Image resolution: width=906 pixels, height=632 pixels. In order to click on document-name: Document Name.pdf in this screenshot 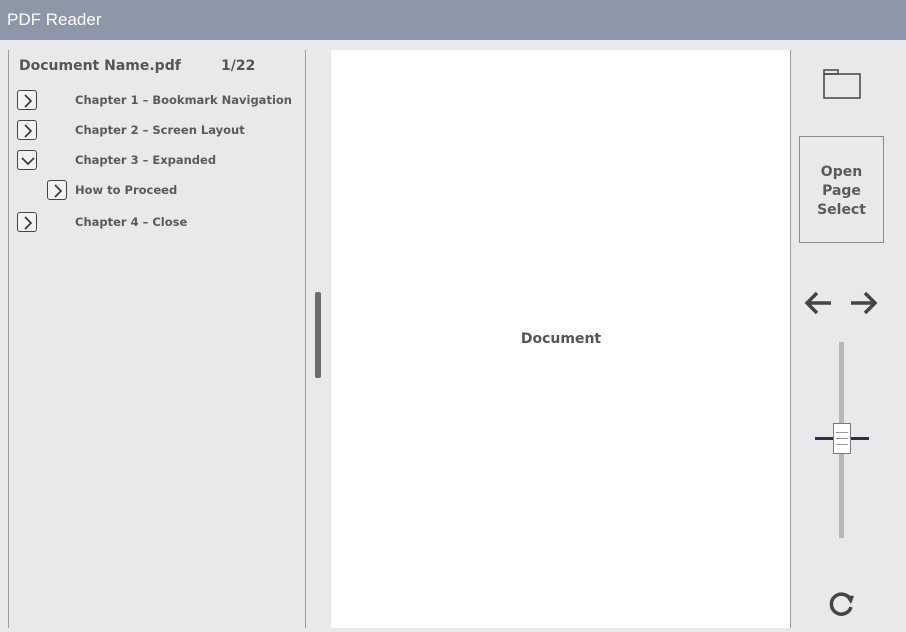, I will do `click(100, 66)`.